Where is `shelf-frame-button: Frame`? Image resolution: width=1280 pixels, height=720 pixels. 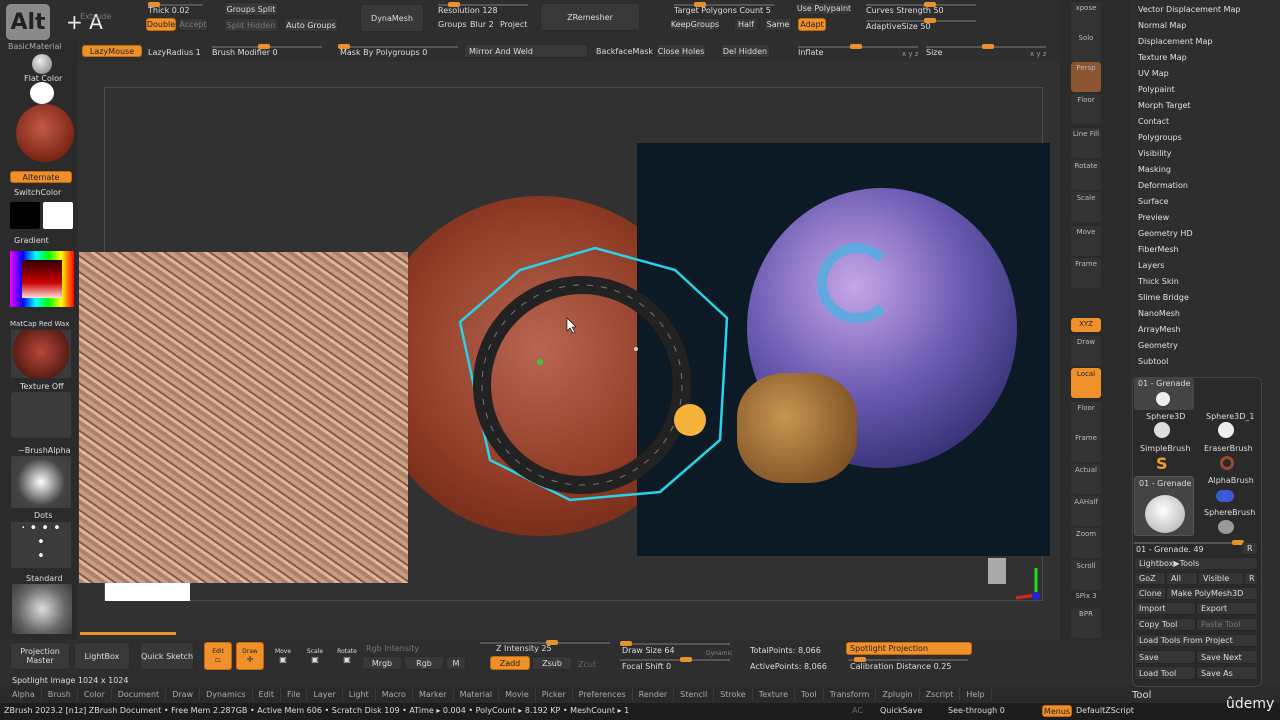
shelf-frame-button: Frame is located at coordinates (1086, 447).